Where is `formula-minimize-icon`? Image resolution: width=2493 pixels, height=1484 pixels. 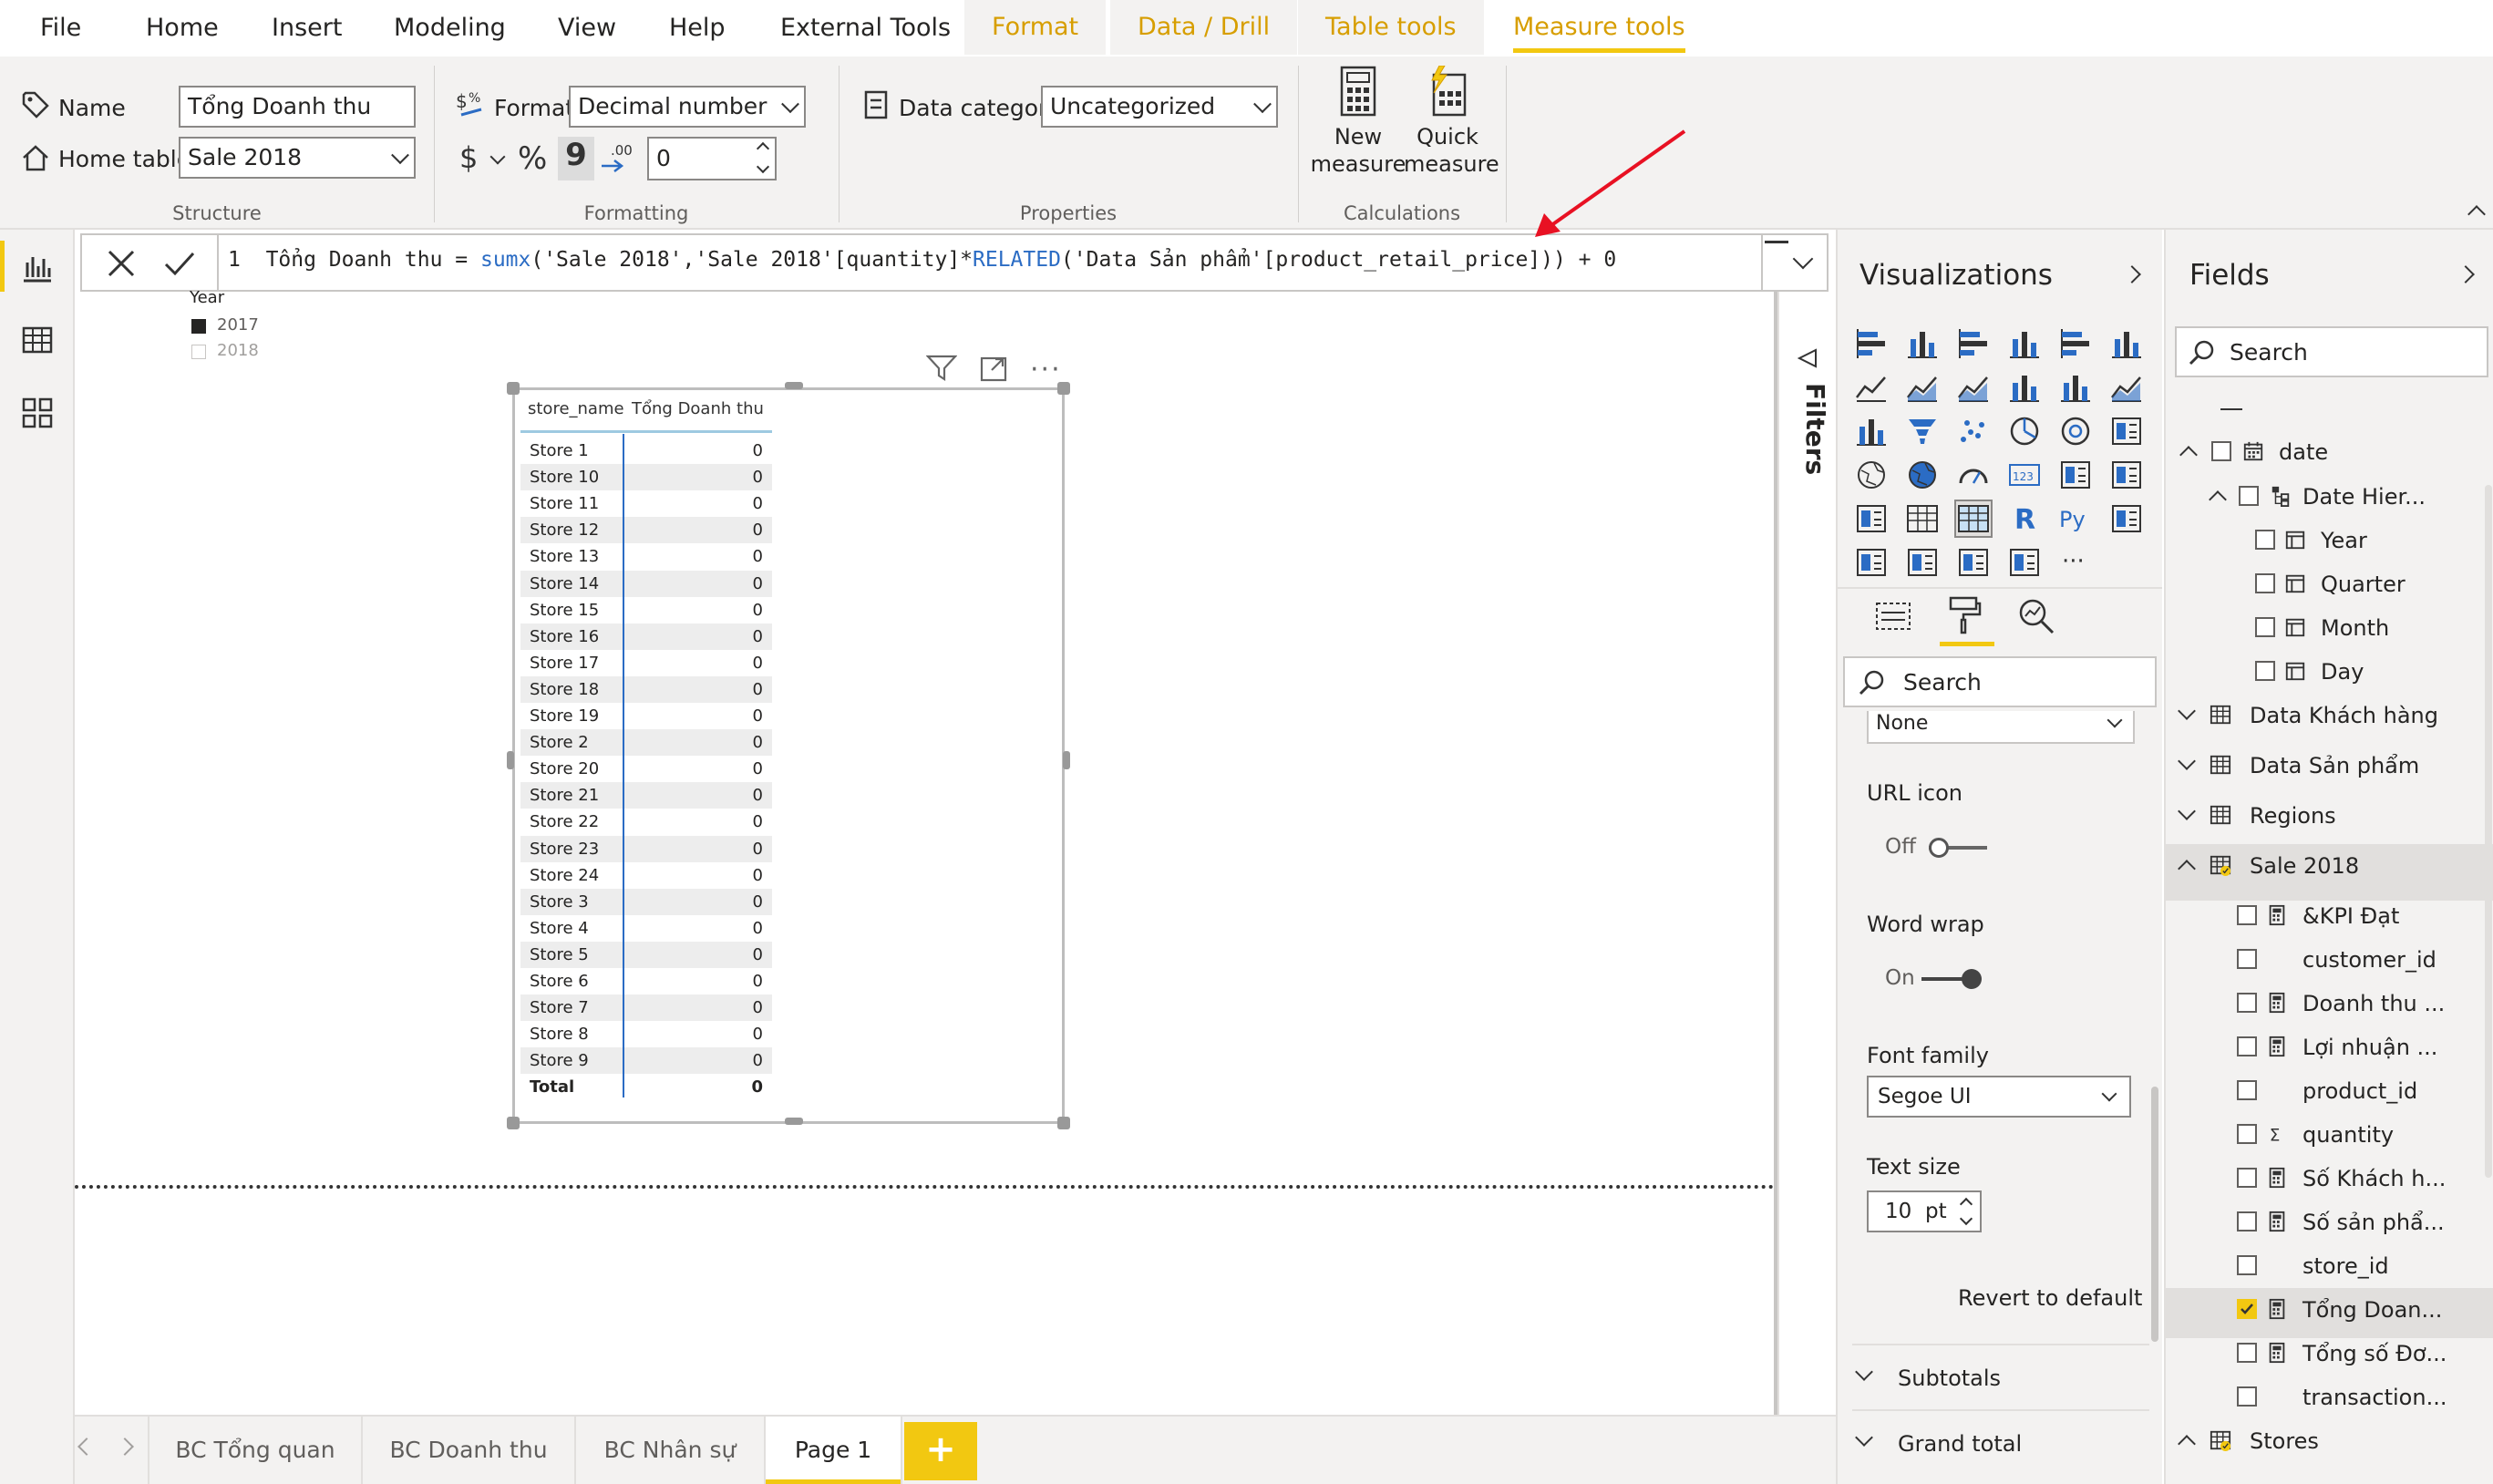 formula-minimize-icon is located at coordinates (1776, 242).